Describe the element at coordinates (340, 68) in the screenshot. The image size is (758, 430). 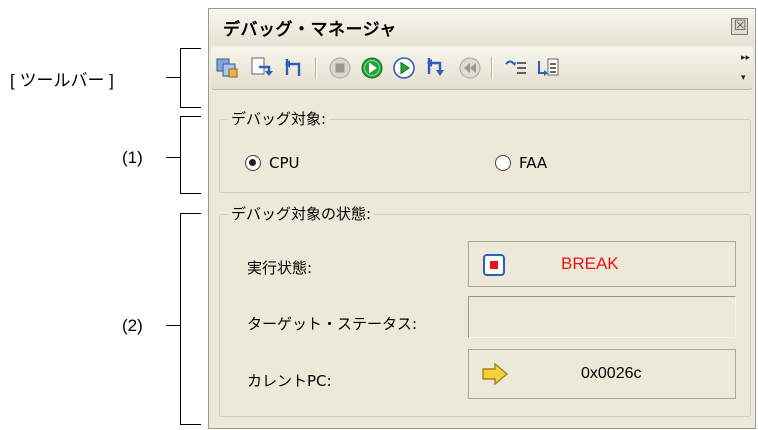
I see `stop-icon` at that location.